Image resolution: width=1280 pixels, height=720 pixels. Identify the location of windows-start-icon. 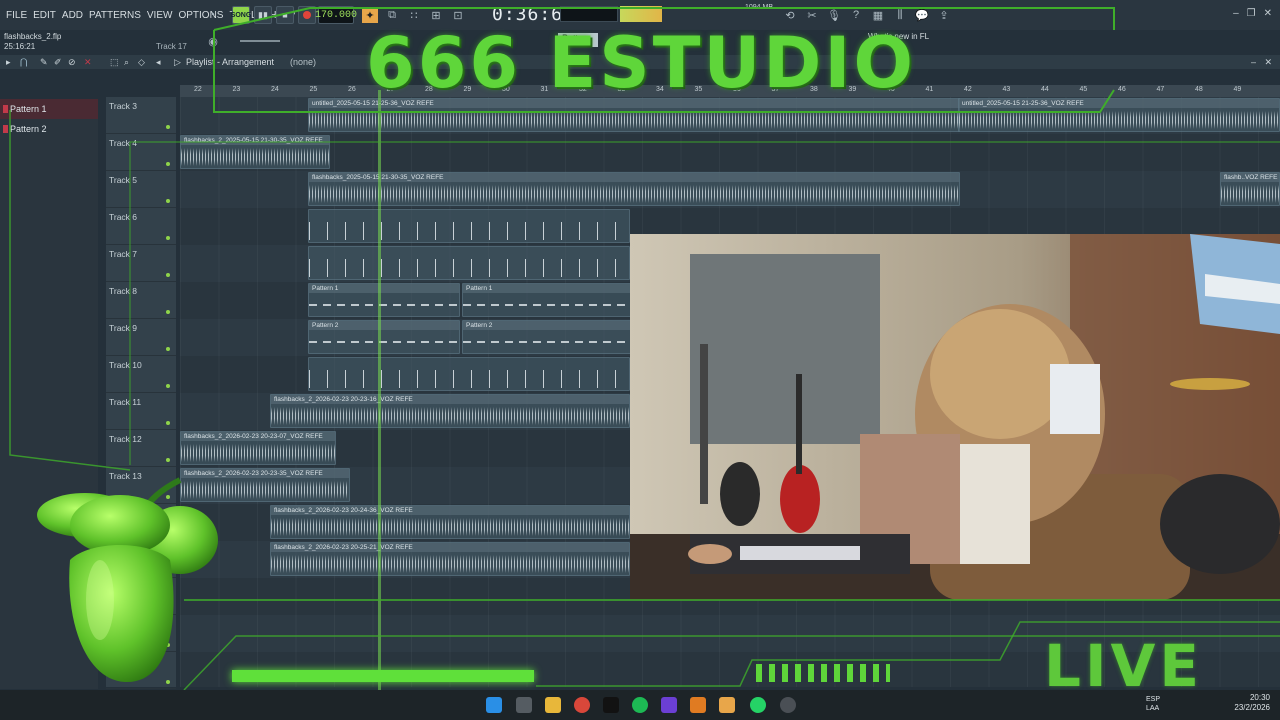
(494, 705).